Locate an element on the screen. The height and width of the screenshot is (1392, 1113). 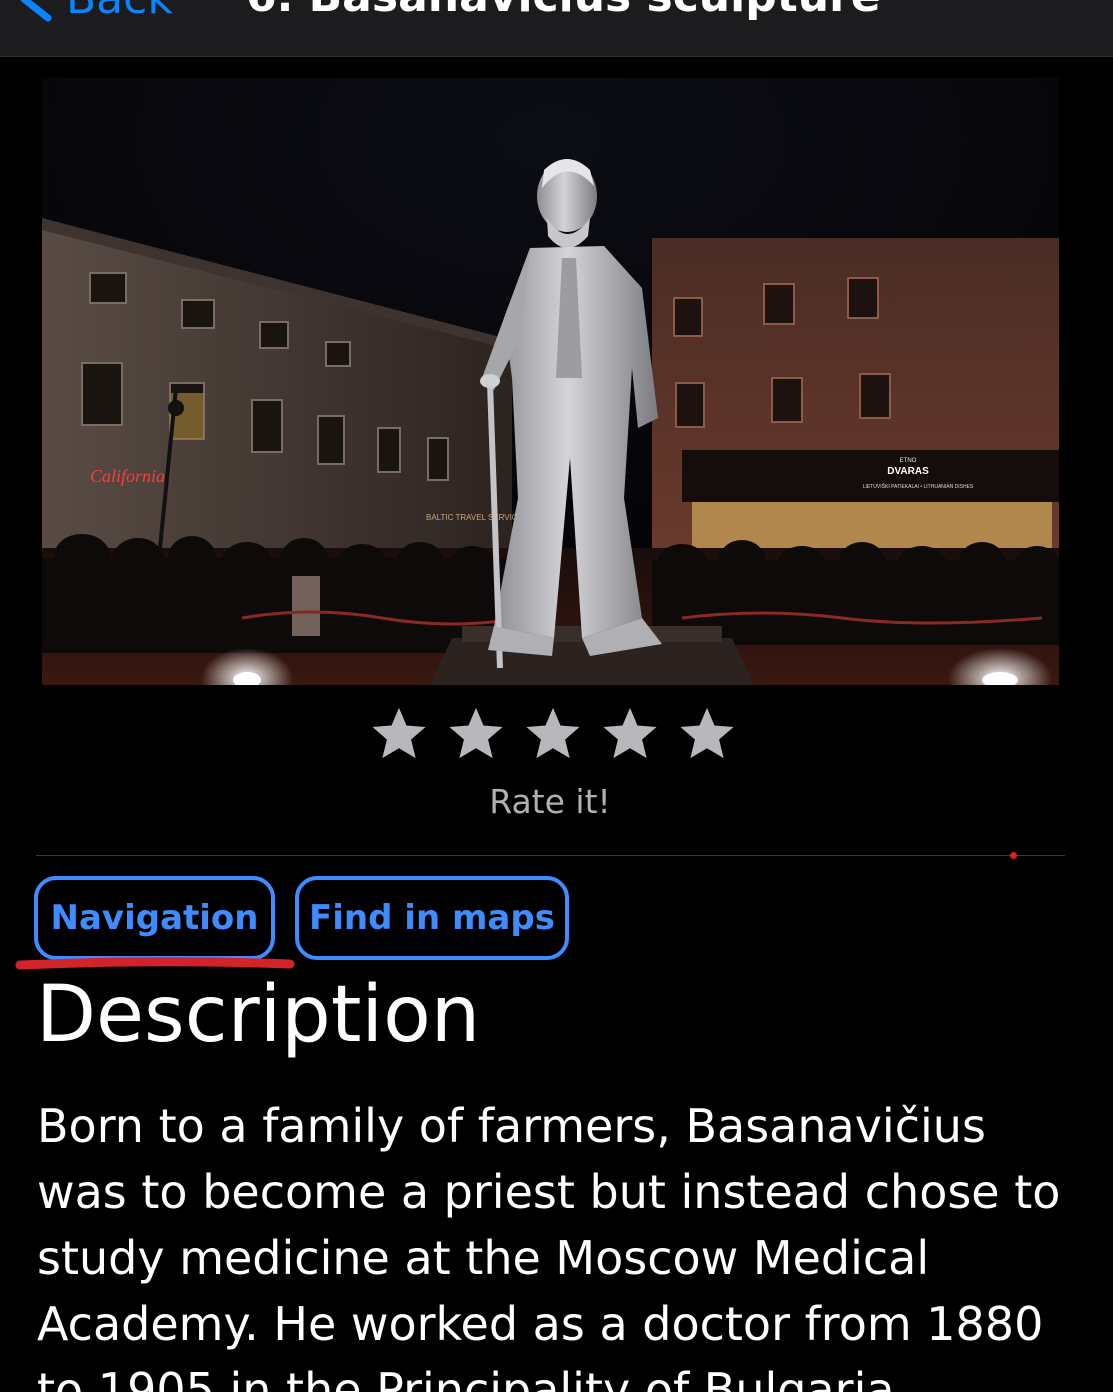
california-sign: California is located at coordinates (127, 476).